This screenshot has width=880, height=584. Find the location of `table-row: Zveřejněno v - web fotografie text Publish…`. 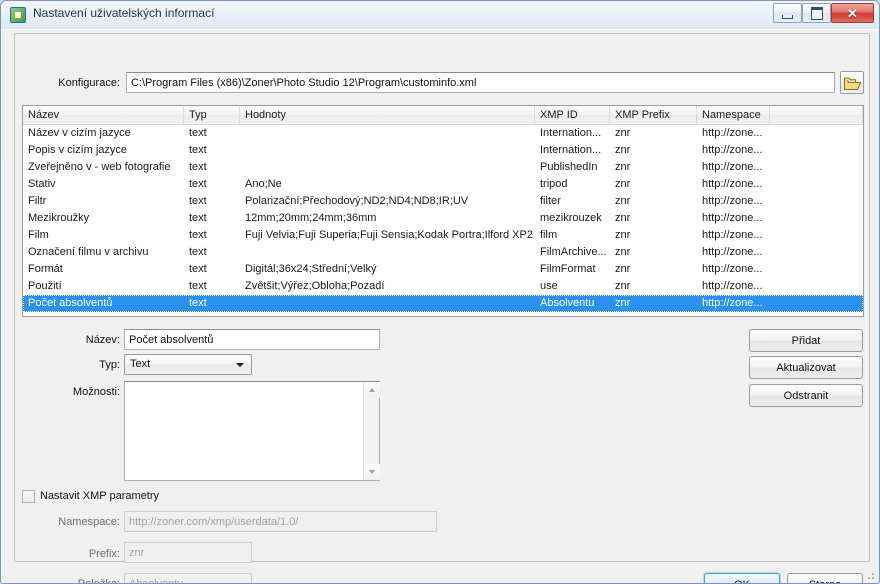

table-row: Zveřejněno v - web fotografie text Publish… is located at coordinates (443, 167).